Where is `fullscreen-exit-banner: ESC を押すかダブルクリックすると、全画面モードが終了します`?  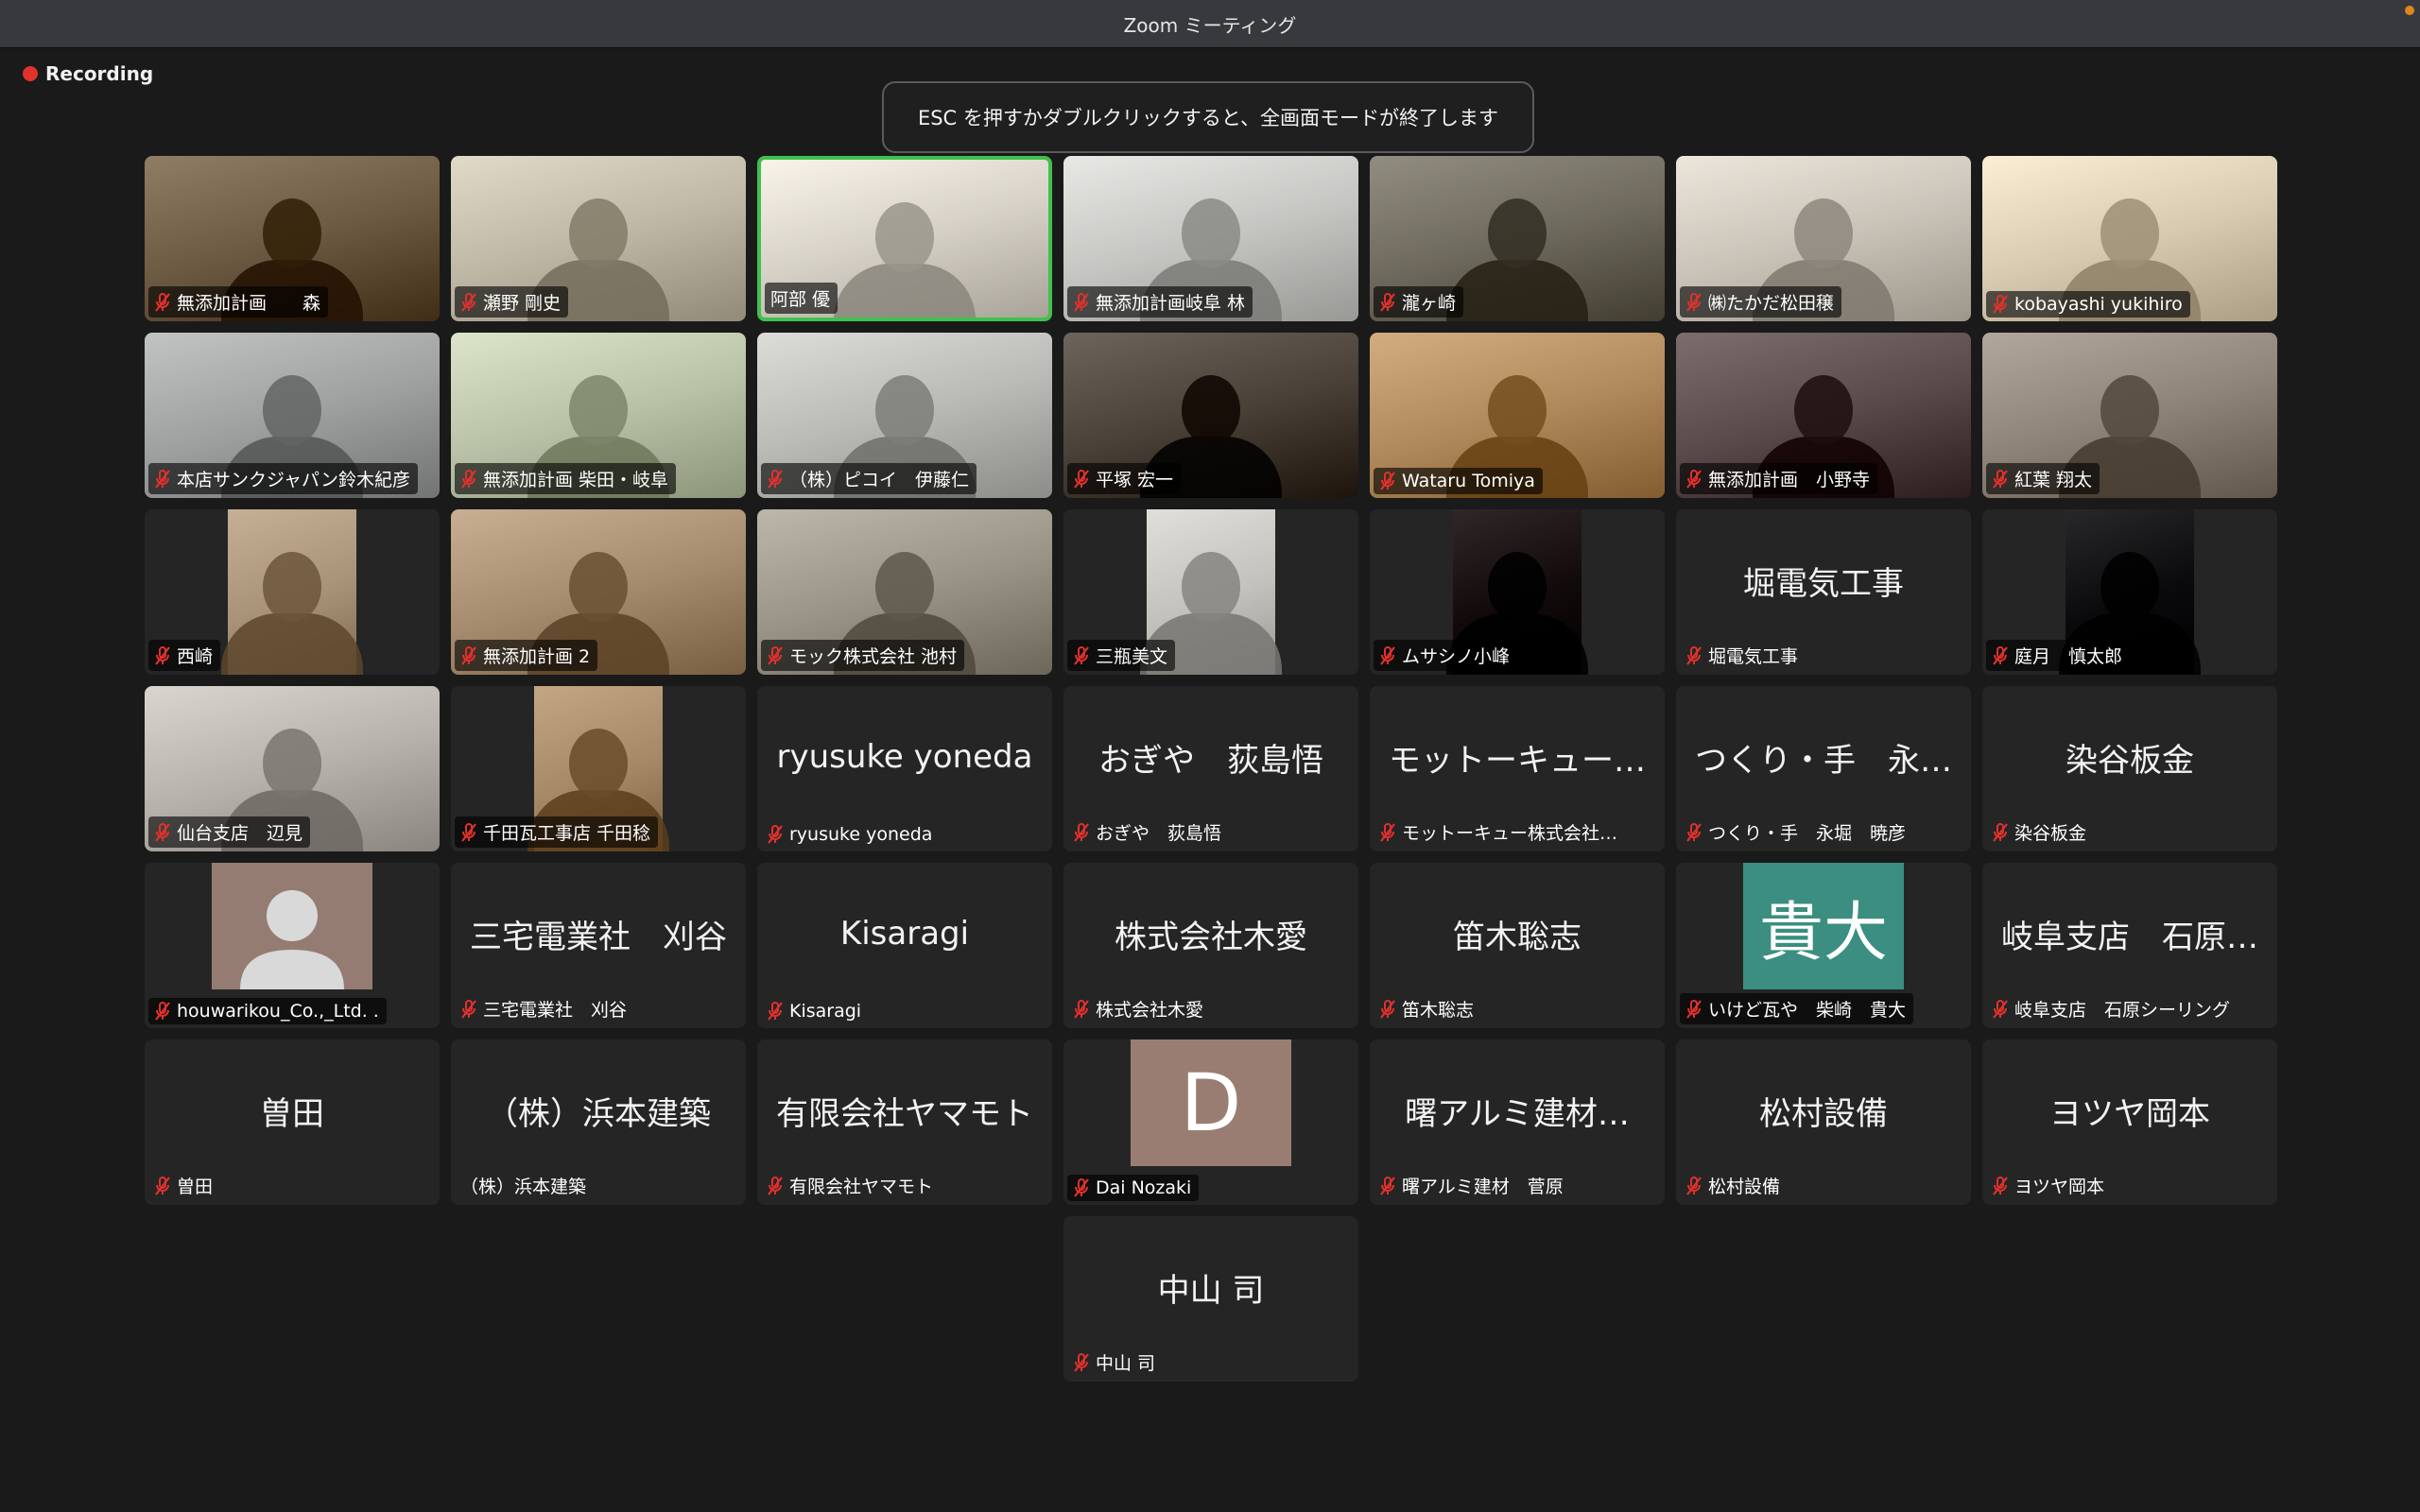
fullscreen-exit-banner: ESC を押すかダブルクリックすると、全画面モードが終了します is located at coordinates (1208, 117).